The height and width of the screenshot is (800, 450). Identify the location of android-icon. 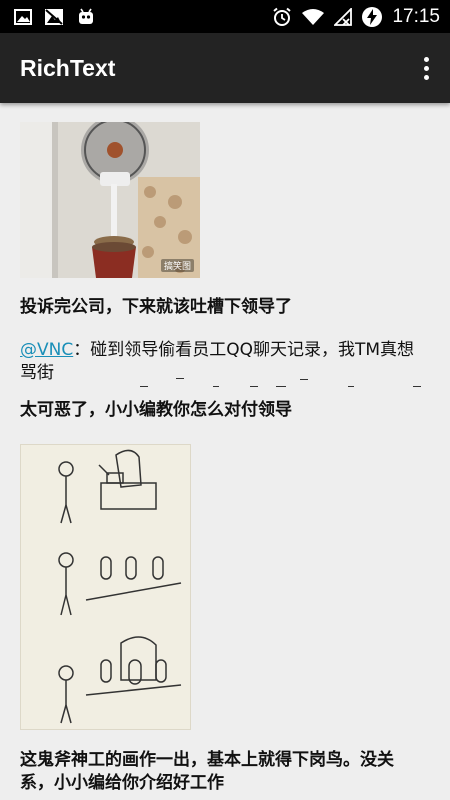
(86, 16).